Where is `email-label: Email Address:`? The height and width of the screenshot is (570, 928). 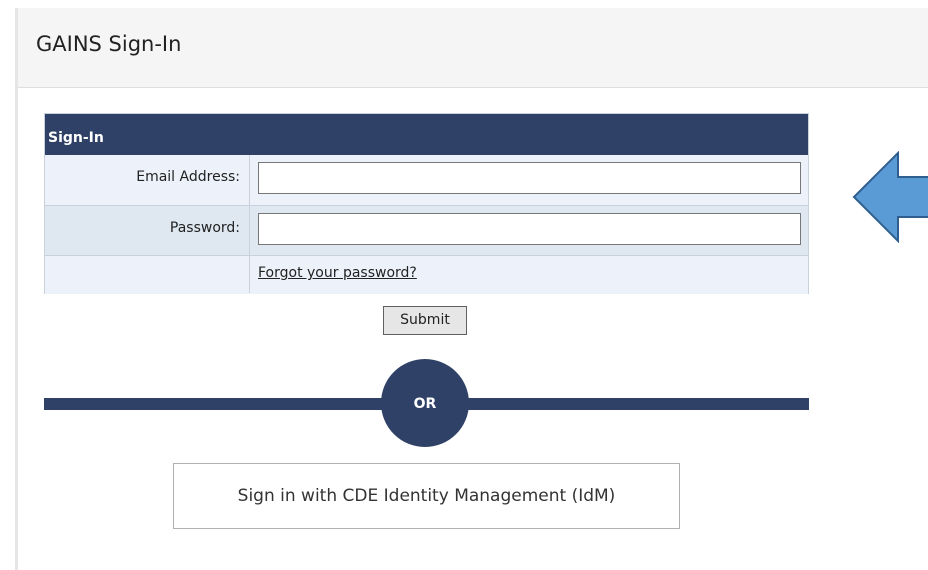
email-label: Email Address: is located at coordinates (188, 177).